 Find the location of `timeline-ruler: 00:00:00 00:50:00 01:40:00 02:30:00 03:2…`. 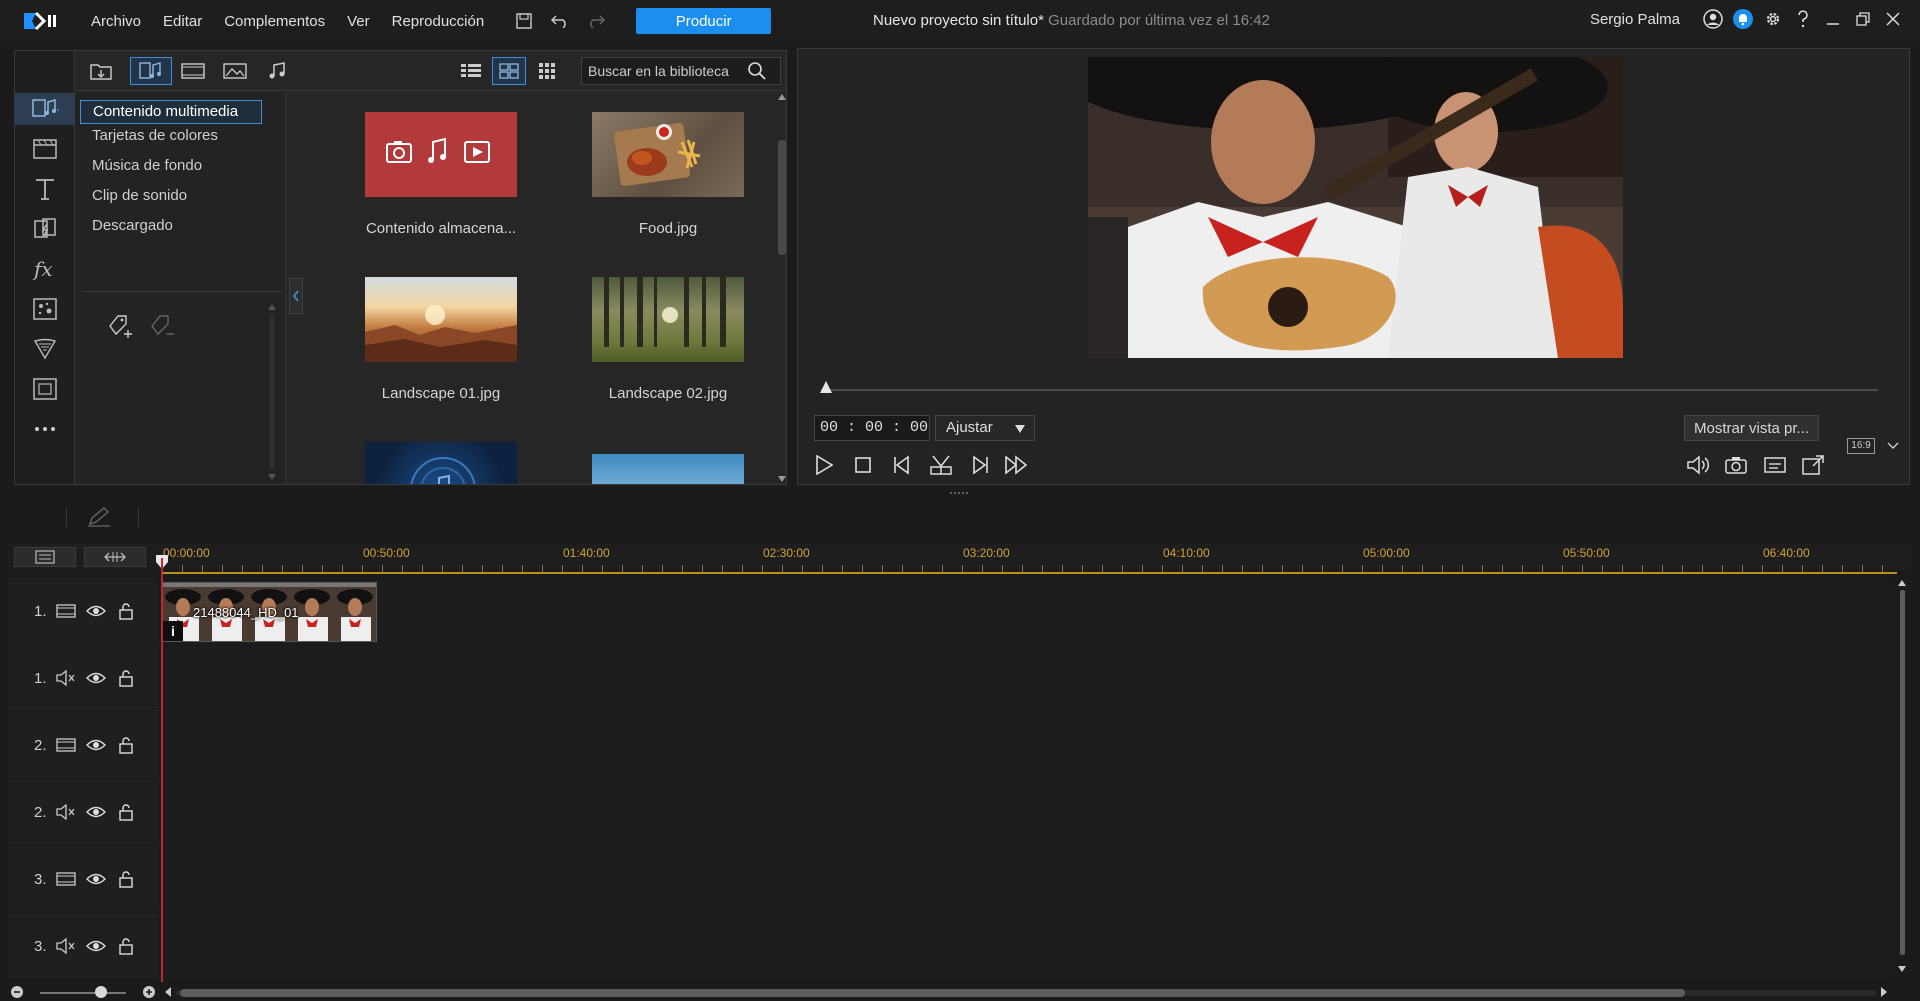

timeline-ruler: 00:00:00 00:50:00 01:40:00 02:30:00 03:2… is located at coordinates (1029, 560).